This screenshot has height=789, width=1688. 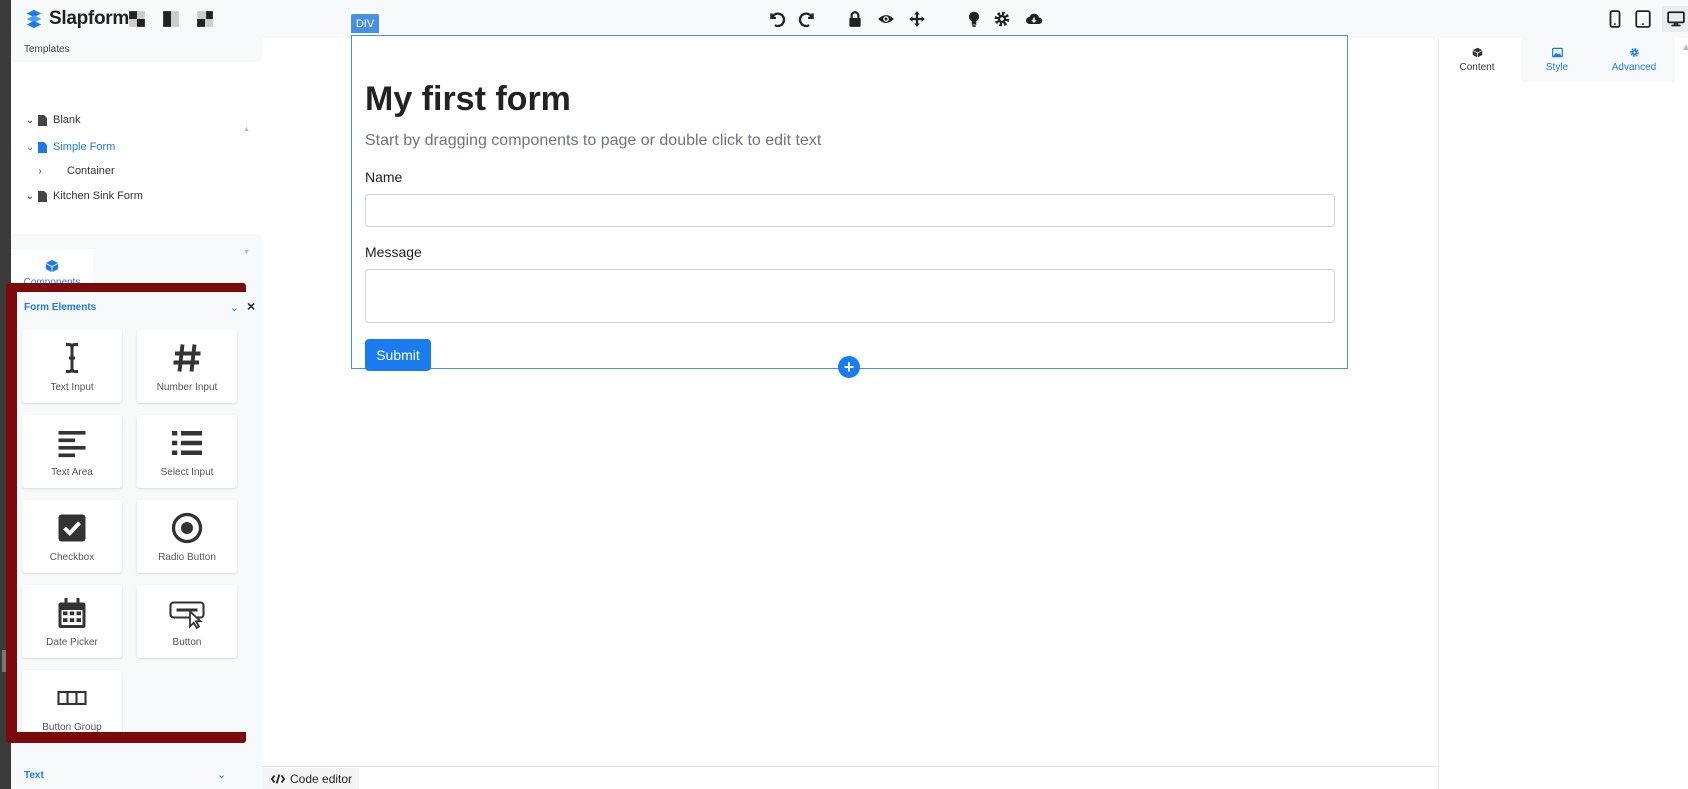 I want to click on template-item-container: › Container, so click(x=75, y=171).